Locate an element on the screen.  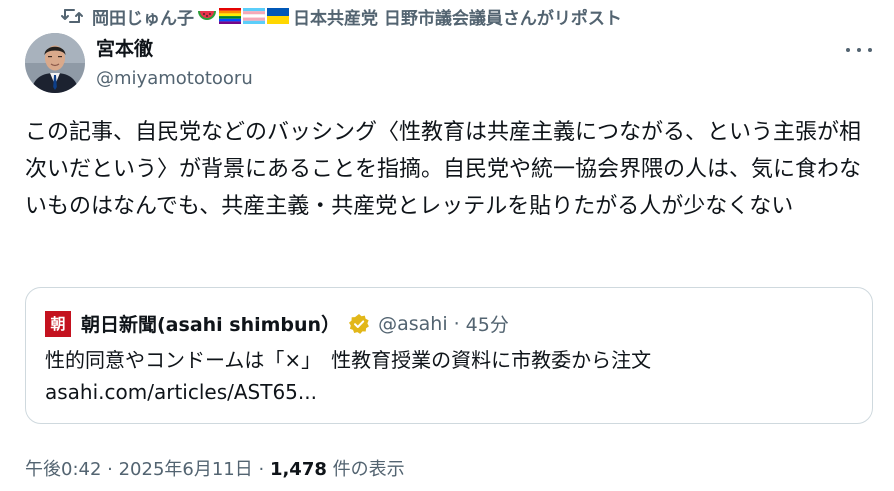
asahi-logo-icon: 朝 is located at coordinates (58, 323).